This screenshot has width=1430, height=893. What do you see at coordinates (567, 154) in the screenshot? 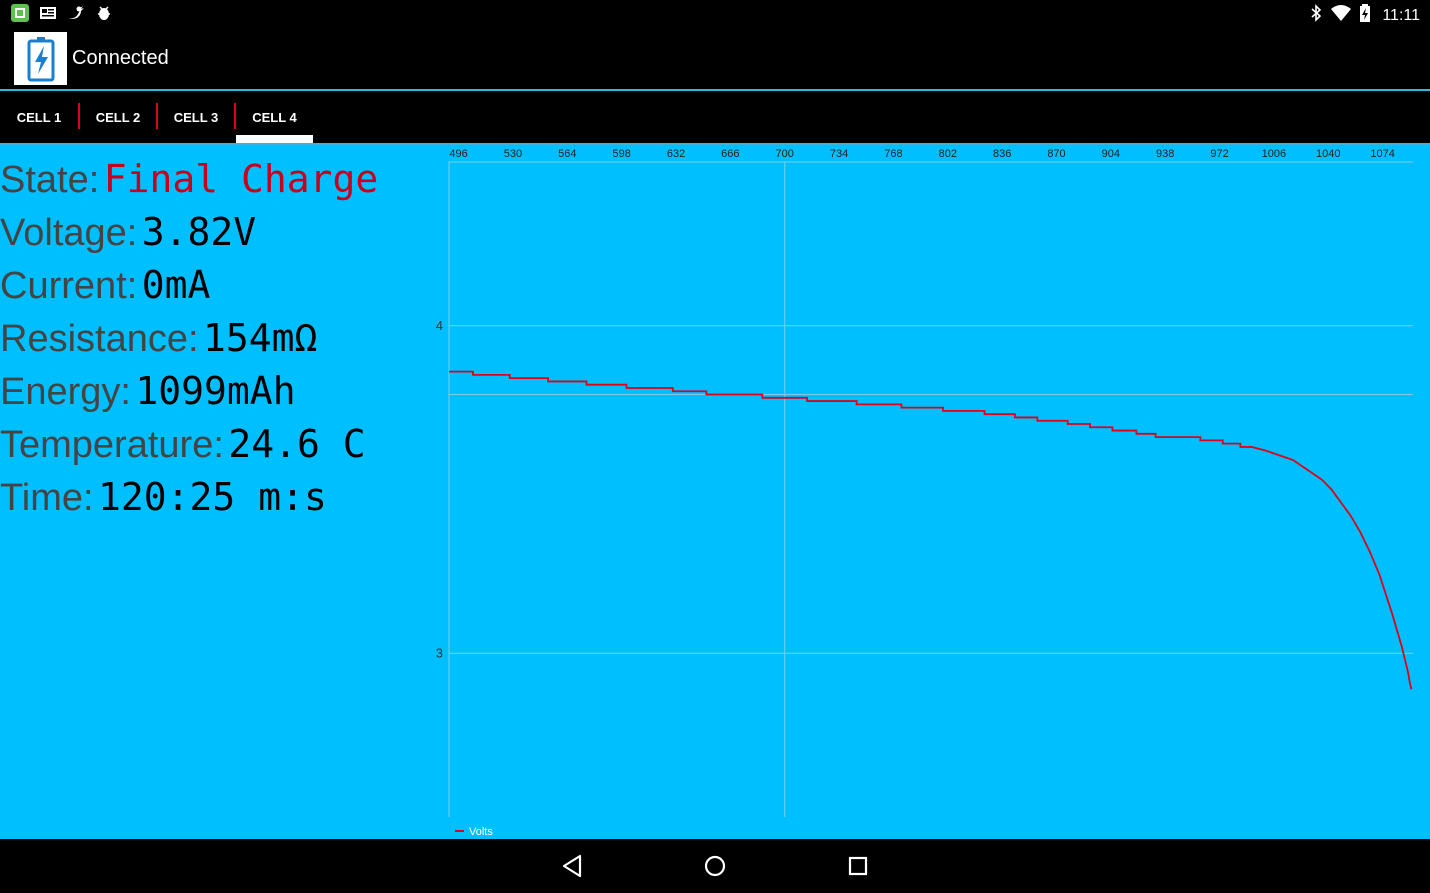
I see `x-tick-label: 564` at bounding box center [567, 154].